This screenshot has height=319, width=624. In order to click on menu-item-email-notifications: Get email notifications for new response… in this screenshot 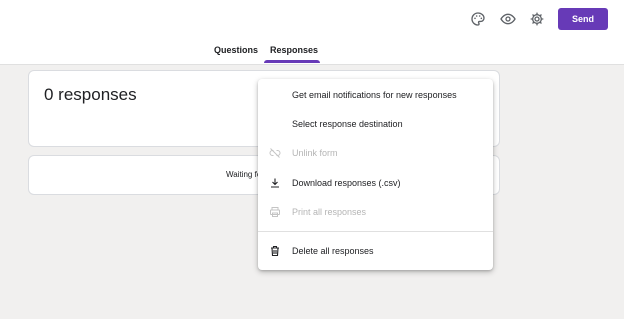, I will do `click(375, 94)`.